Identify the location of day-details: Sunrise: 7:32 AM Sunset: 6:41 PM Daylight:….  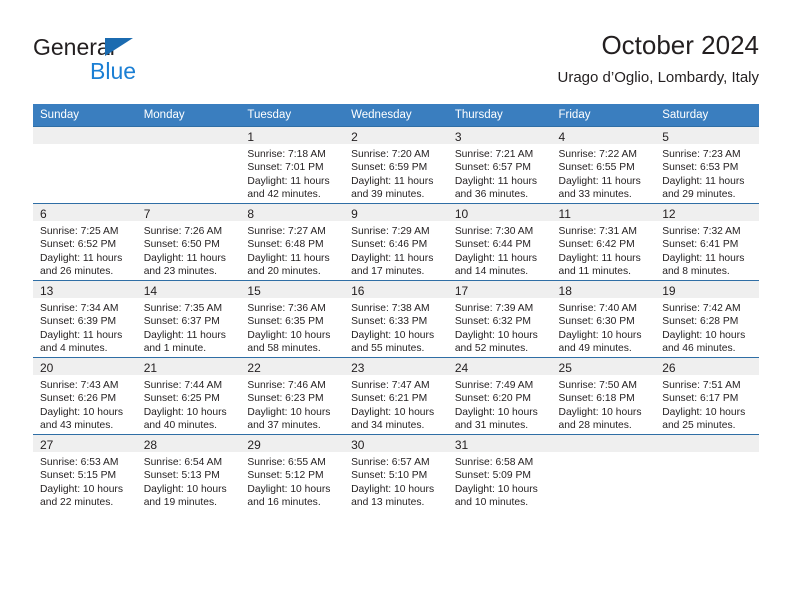
(707, 249).